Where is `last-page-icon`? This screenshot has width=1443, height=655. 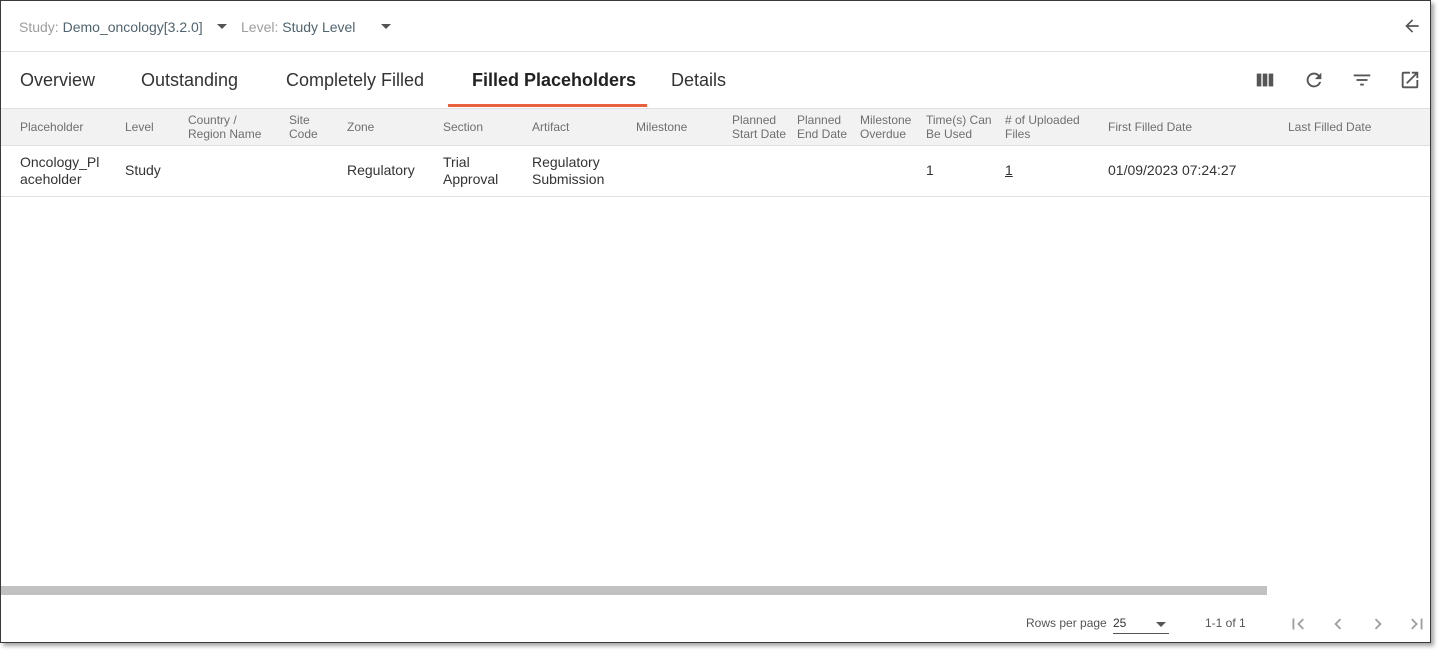 last-page-icon is located at coordinates (1417, 624).